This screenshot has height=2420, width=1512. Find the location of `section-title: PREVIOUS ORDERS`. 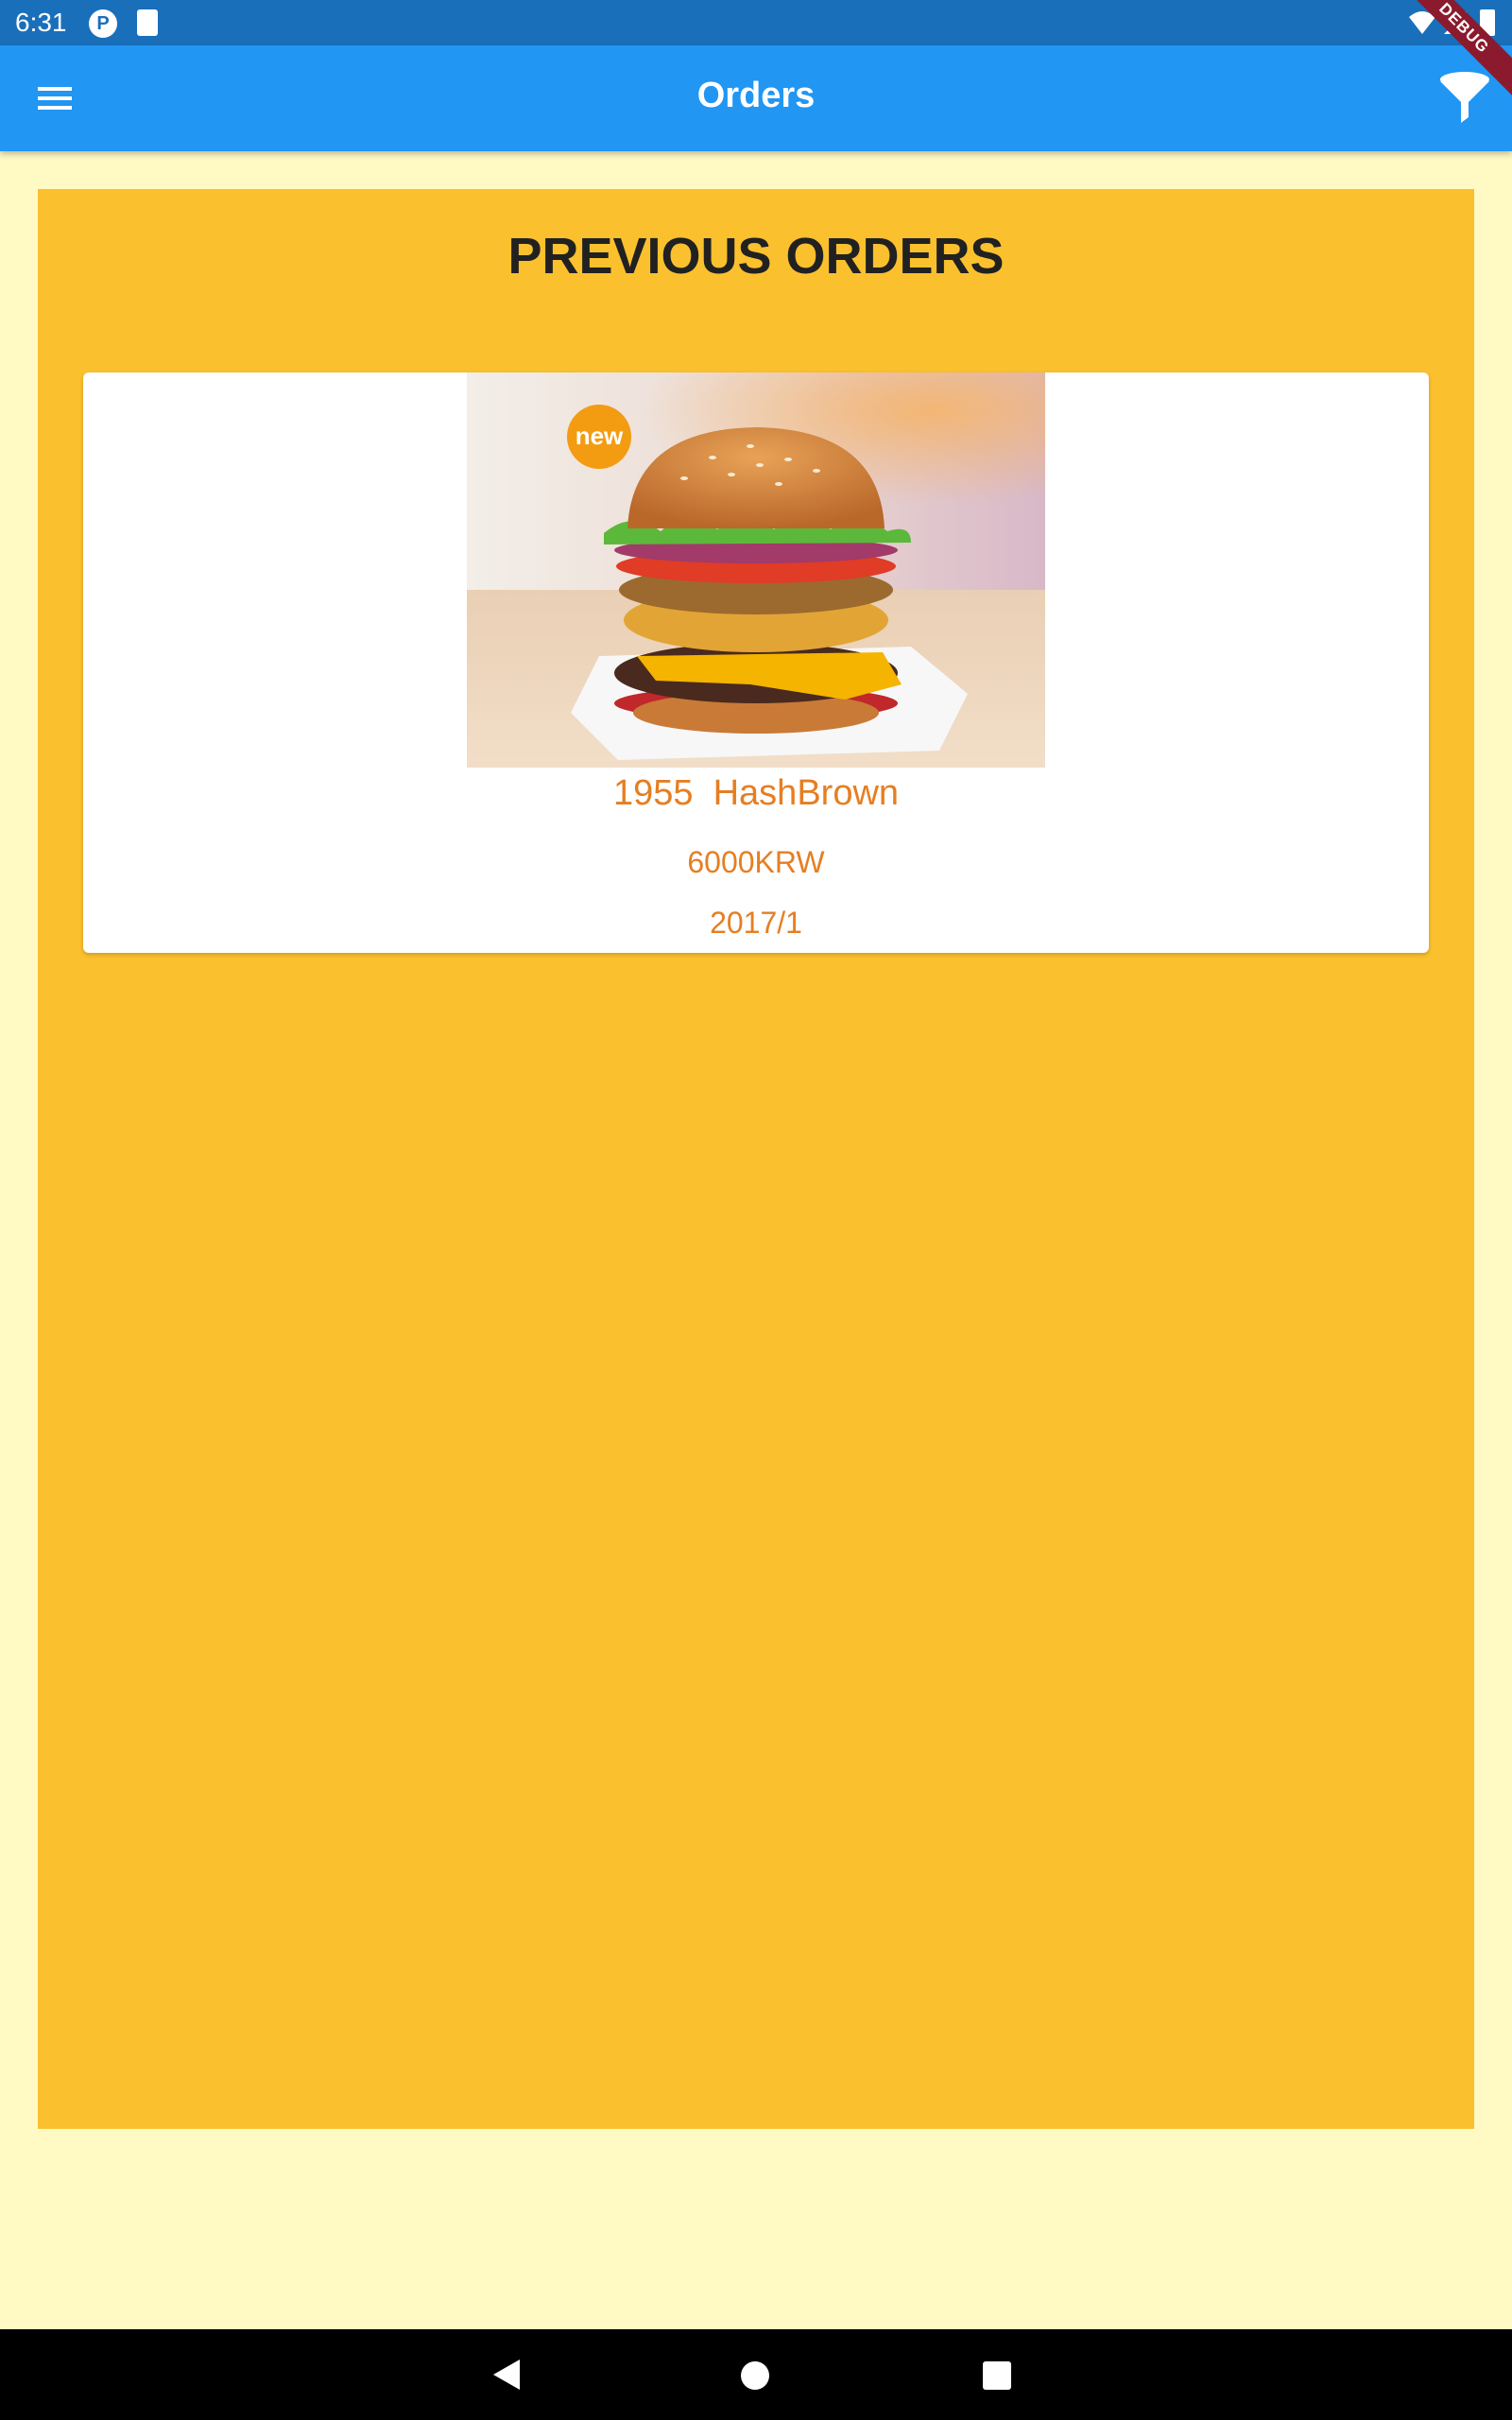

section-title: PREVIOUS ORDERS is located at coordinates (756, 256).